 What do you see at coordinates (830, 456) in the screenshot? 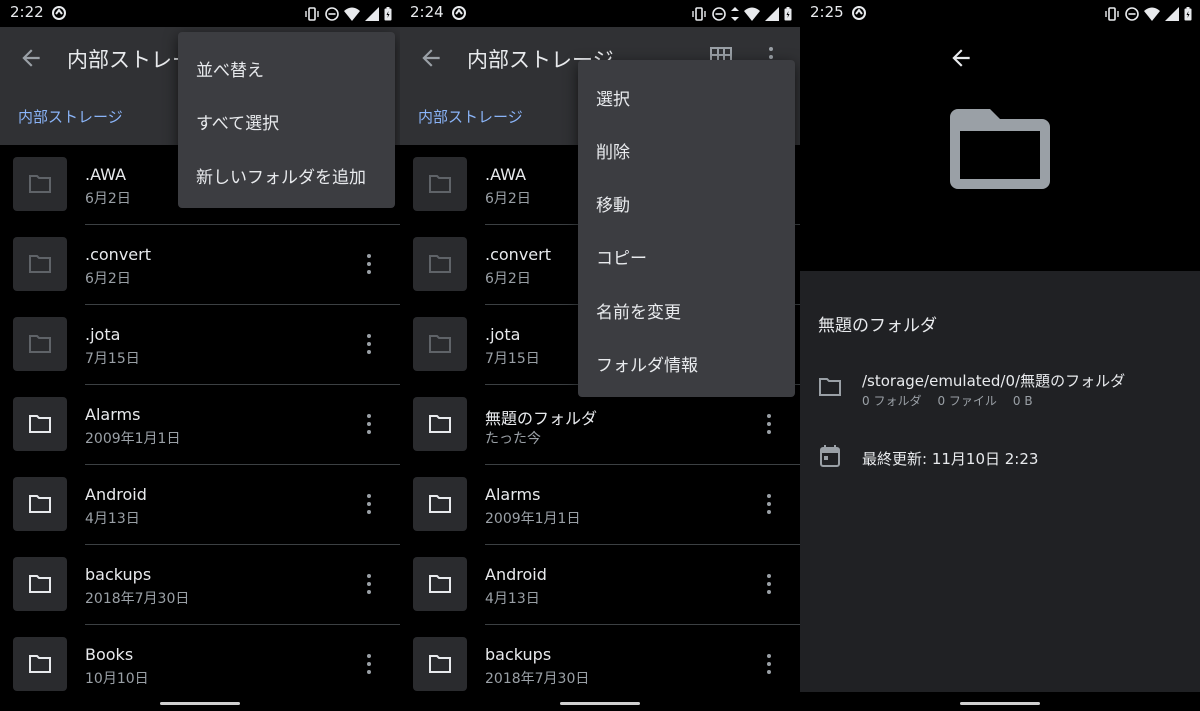
I see `calendar-icon` at bounding box center [830, 456].